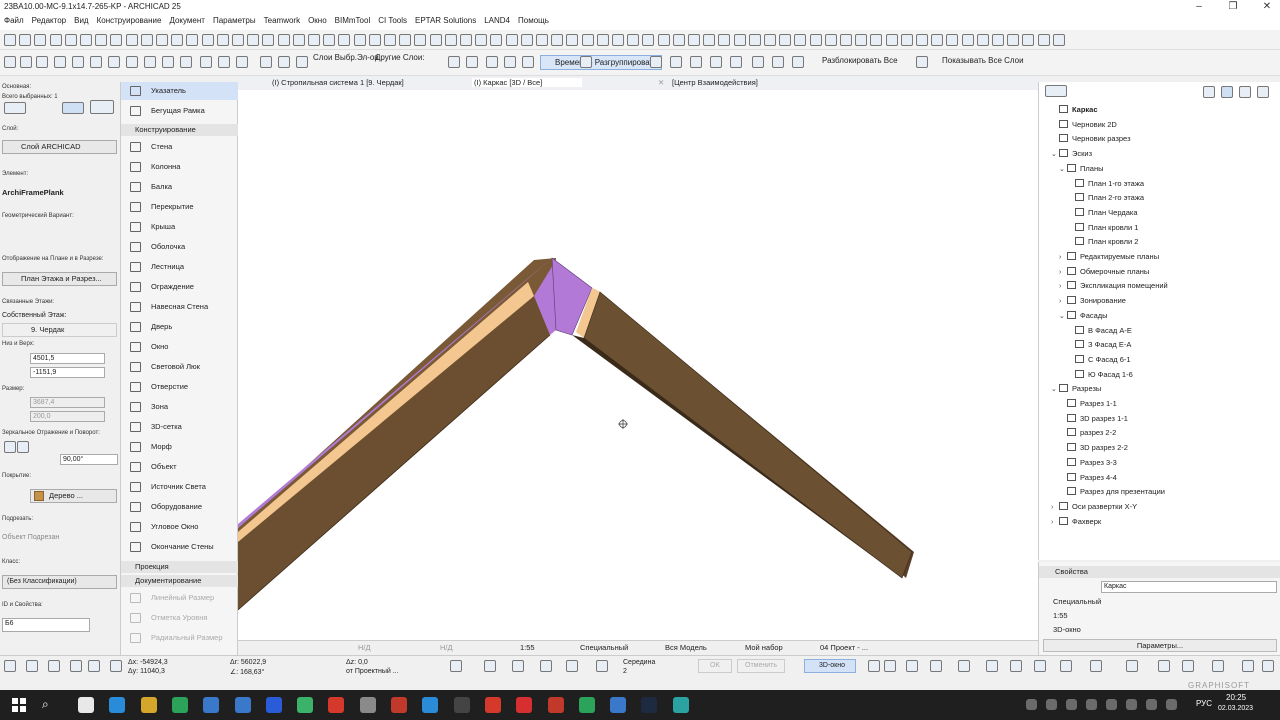 The height and width of the screenshot is (720, 1280). I want to click on dz-value: Δz: 0,0, so click(357, 662).